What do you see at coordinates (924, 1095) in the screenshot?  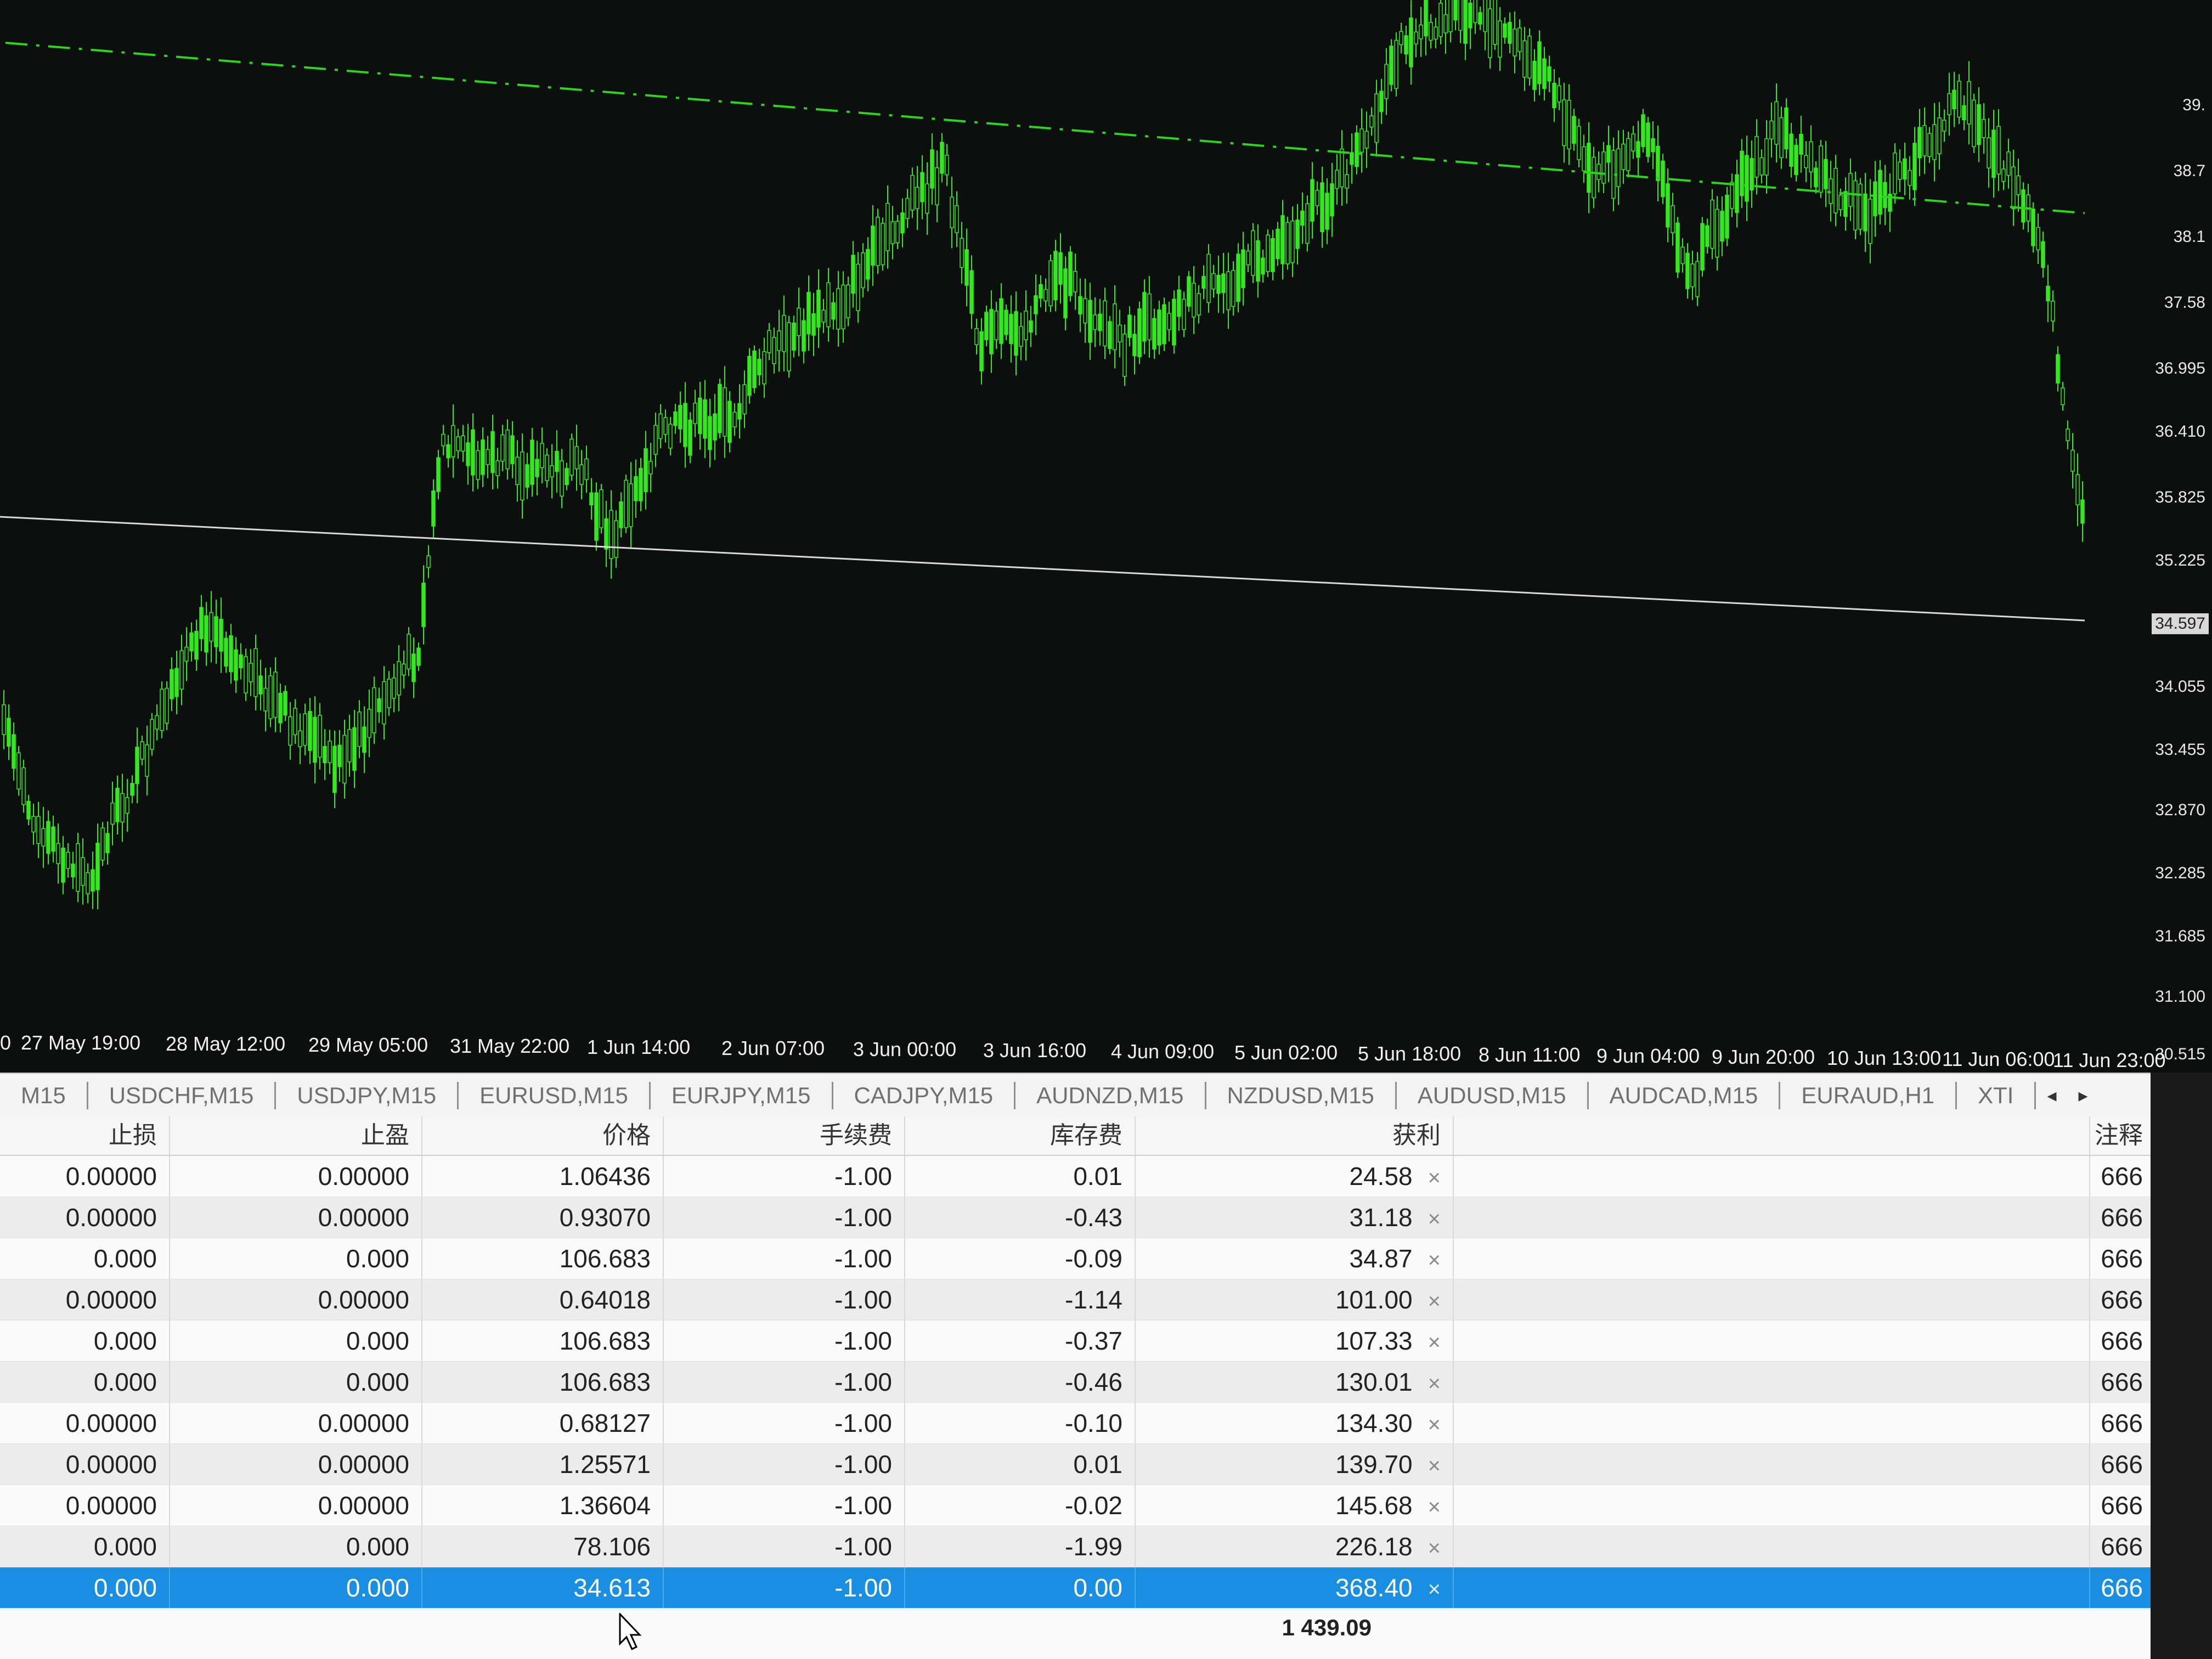 I see `chart-tab: CADJPY,M15` at bounding box center [924, 1095].